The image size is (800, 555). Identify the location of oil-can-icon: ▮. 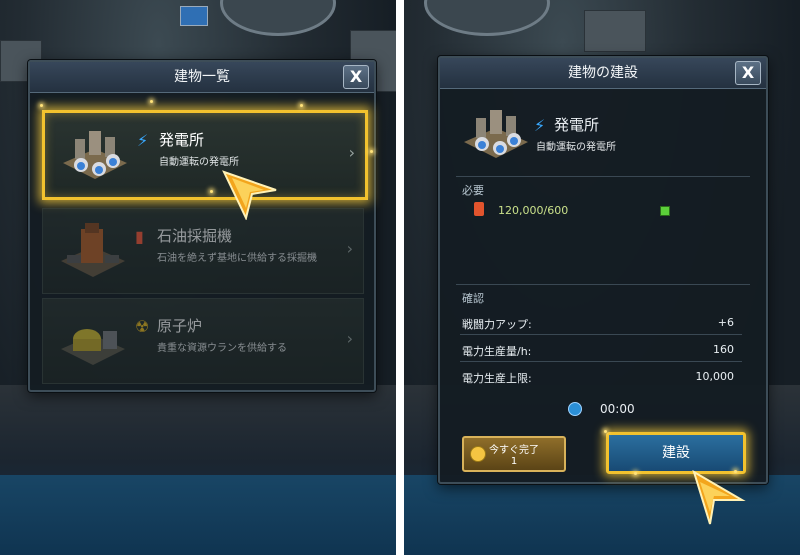
(139, 236).